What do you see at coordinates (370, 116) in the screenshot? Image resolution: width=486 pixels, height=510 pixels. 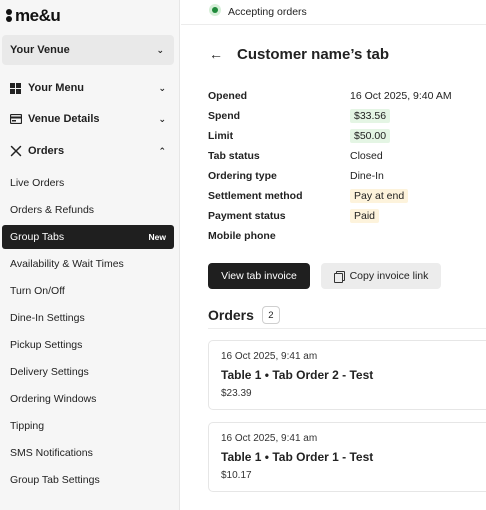 I see `detail-value: $33.56` at bounding box center [370, 116].